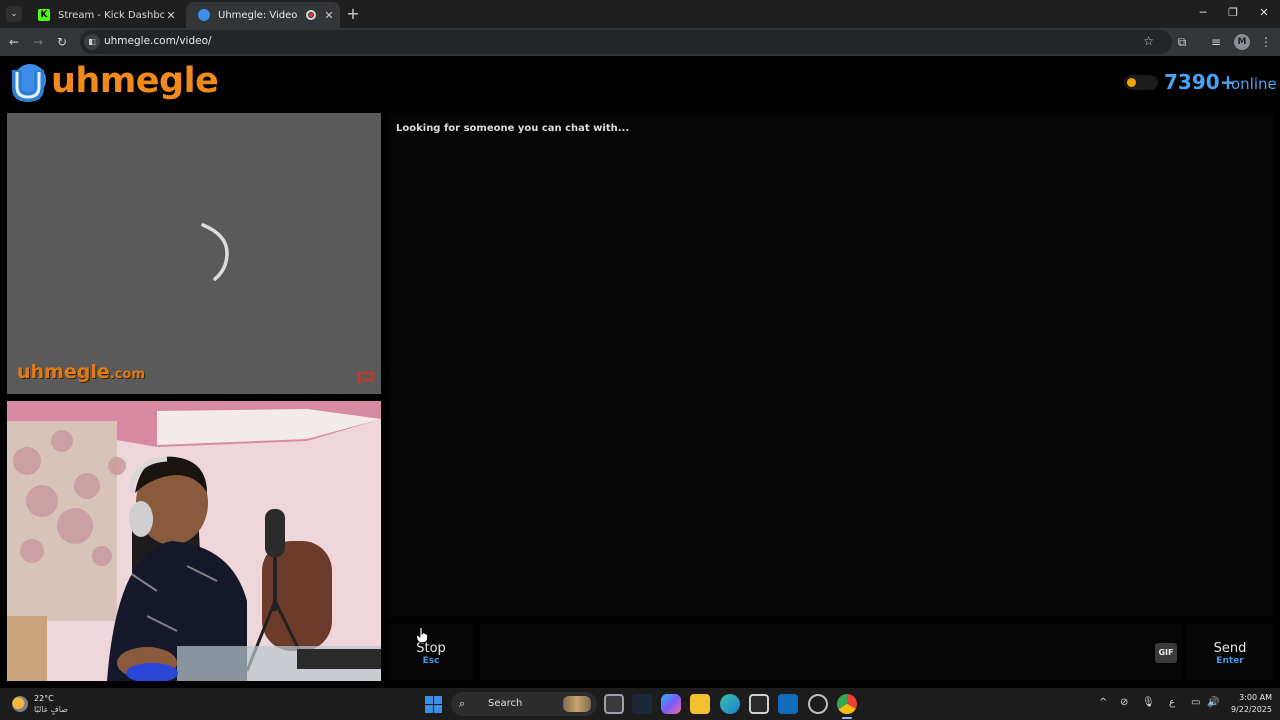  I want to click on stop-label: Stop, so click(431, 648).